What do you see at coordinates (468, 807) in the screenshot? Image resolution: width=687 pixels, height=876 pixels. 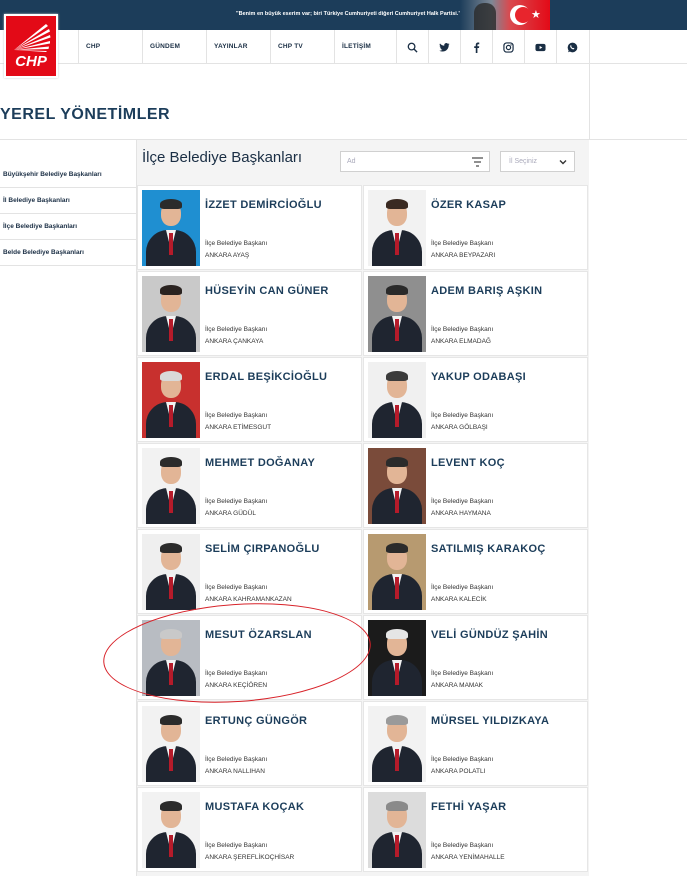 I see `mayor-name: FETHİ YAŞAR` at bounding box center [468, 807].